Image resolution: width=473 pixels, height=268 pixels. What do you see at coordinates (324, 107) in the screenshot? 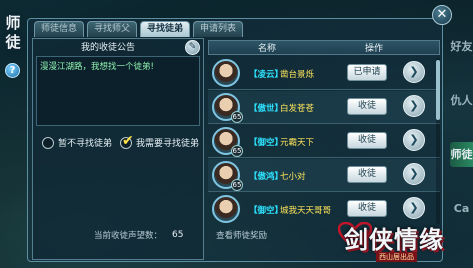
I see `list-row: 65 【傲世】 白发苍苍 收徒 ❯` at bounding box center [324, 107].